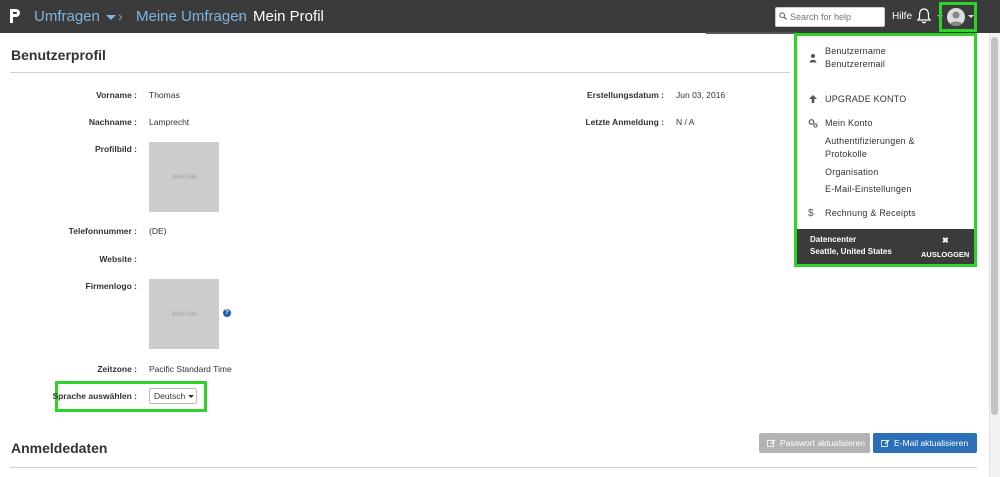  Describe the element at coordinates (851, 172) in the screenshot. I see `organisation-link: Organisation` at that location.